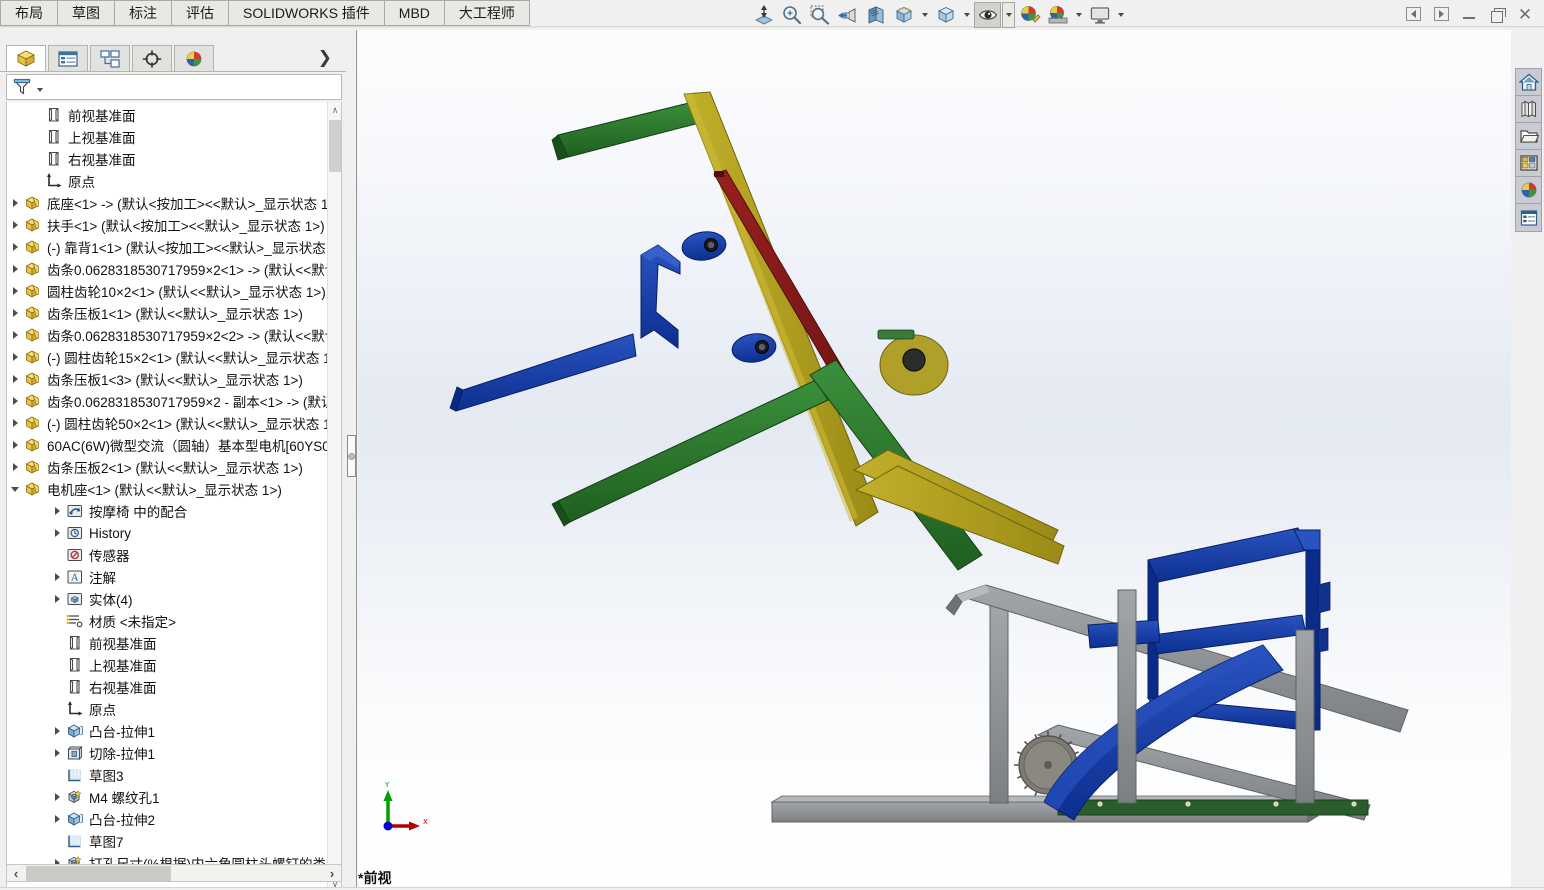  I want to click on tree-item: 草图3, so click(168, 775).